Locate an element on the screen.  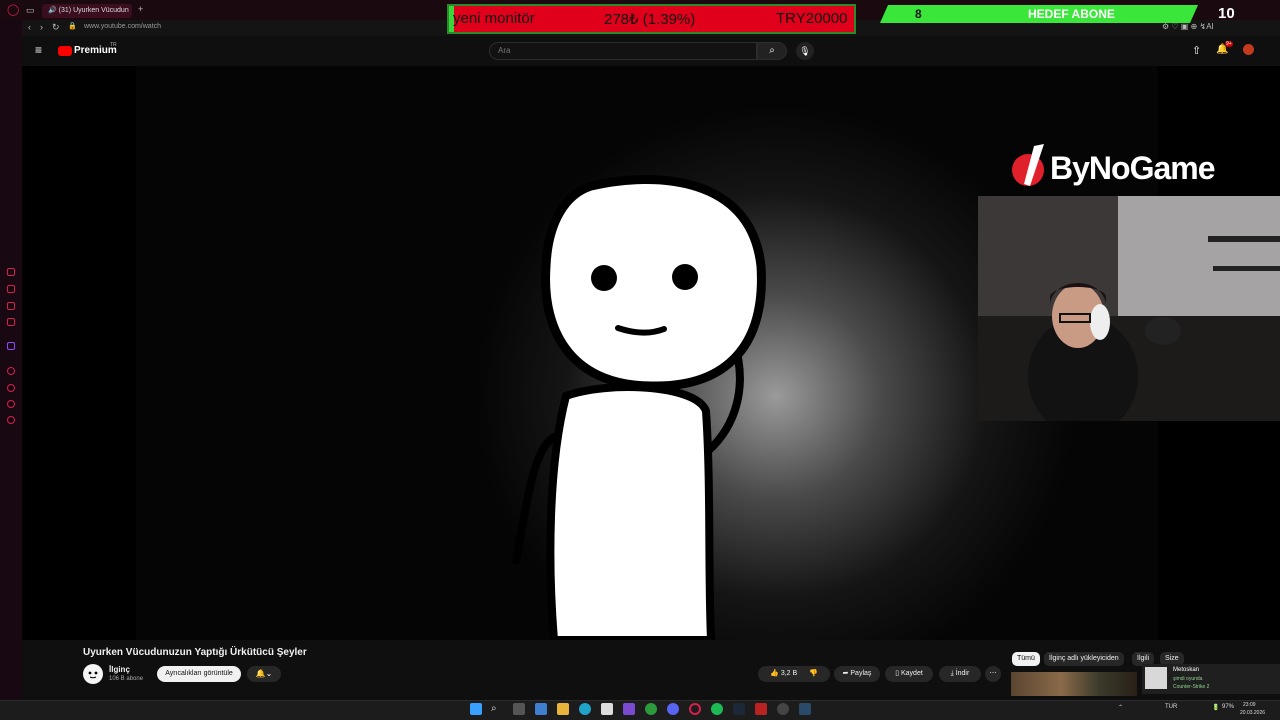
thumbs-down-icon: 👎 is located at coordinates (813, 673).